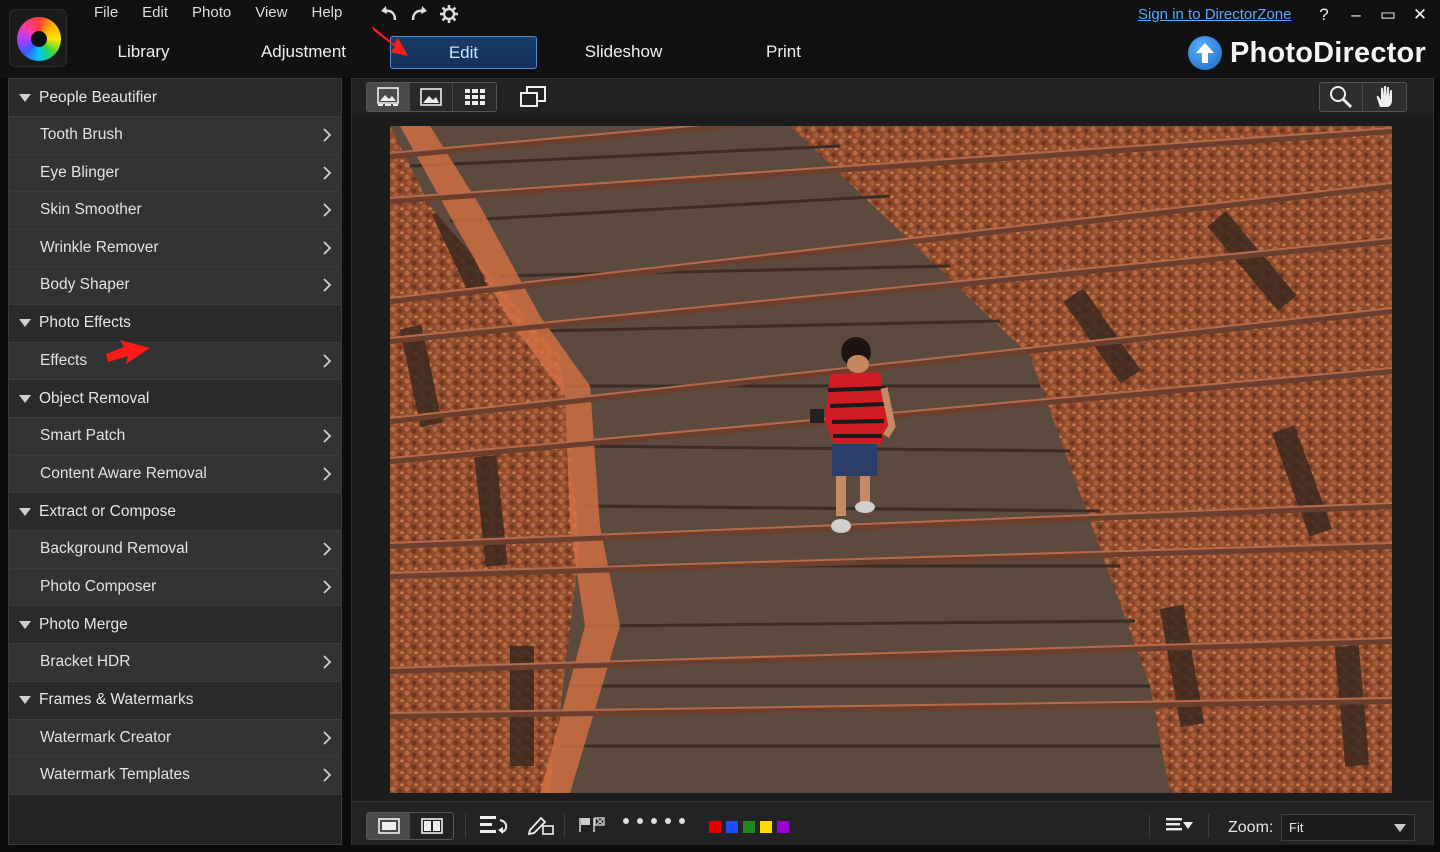 The image size is (1440, 852). What do you see at coordinates (592, 824) in the screenshot?
I see `flag-icon` at bounding box center [592, 824].